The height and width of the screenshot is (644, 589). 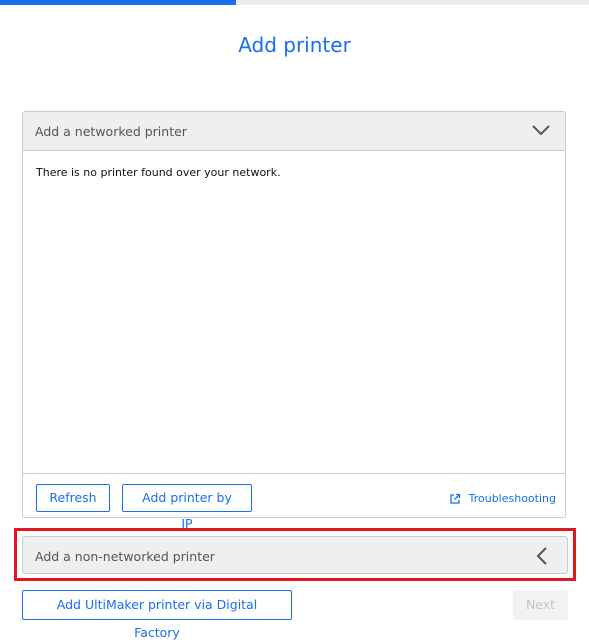 I want to click on non-networked-printer-header-label: Add a non-networked printer, so click(x=125, y=556).